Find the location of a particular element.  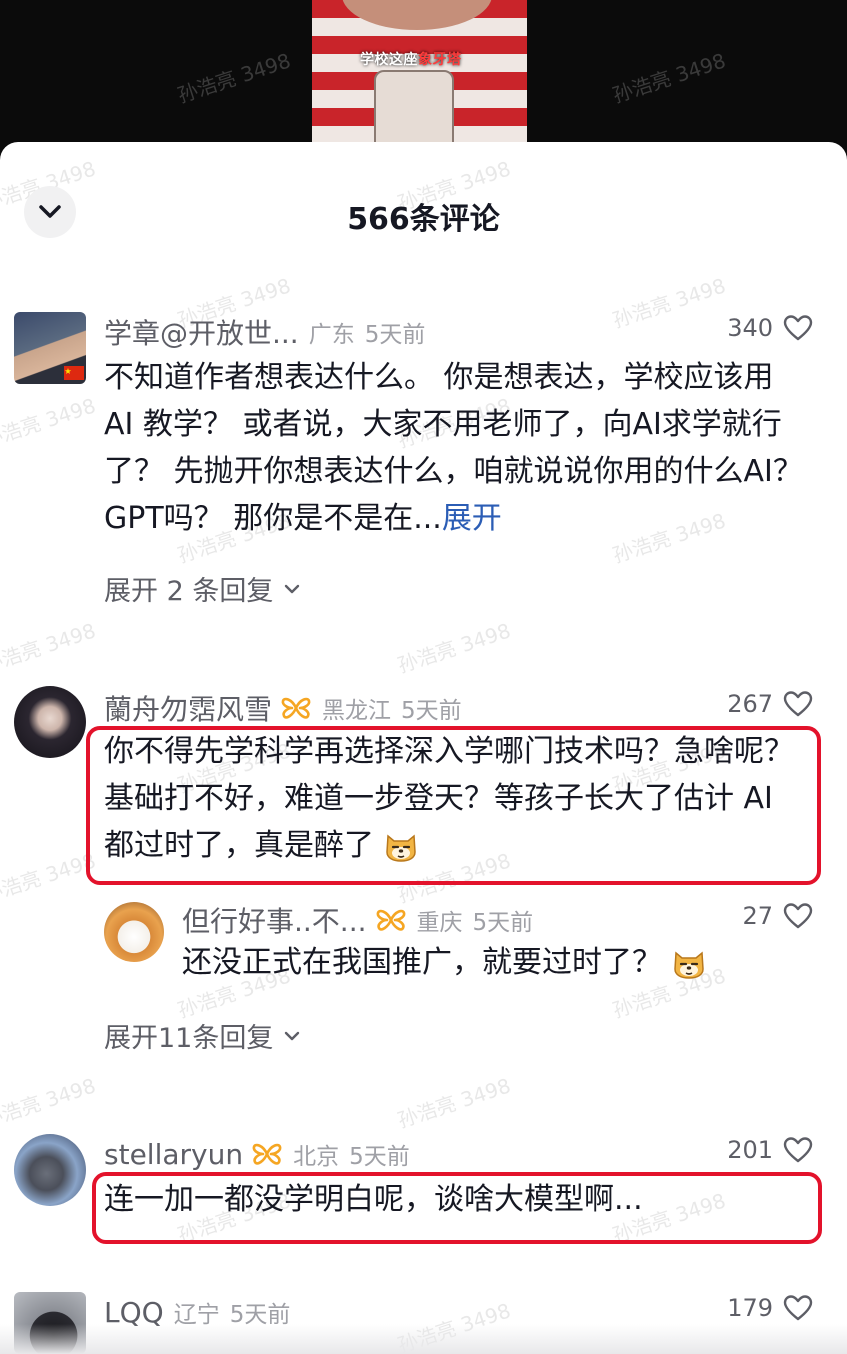

comment-header: stellaryun 北京 5天前 is located at coordinates (257, 1154).